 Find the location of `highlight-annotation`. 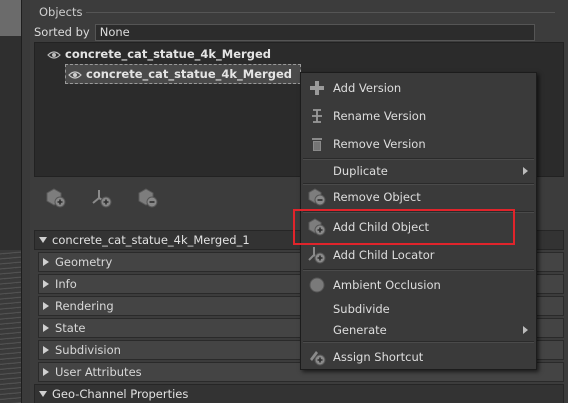

highlight-annotation is located at coordinates (404, 227).